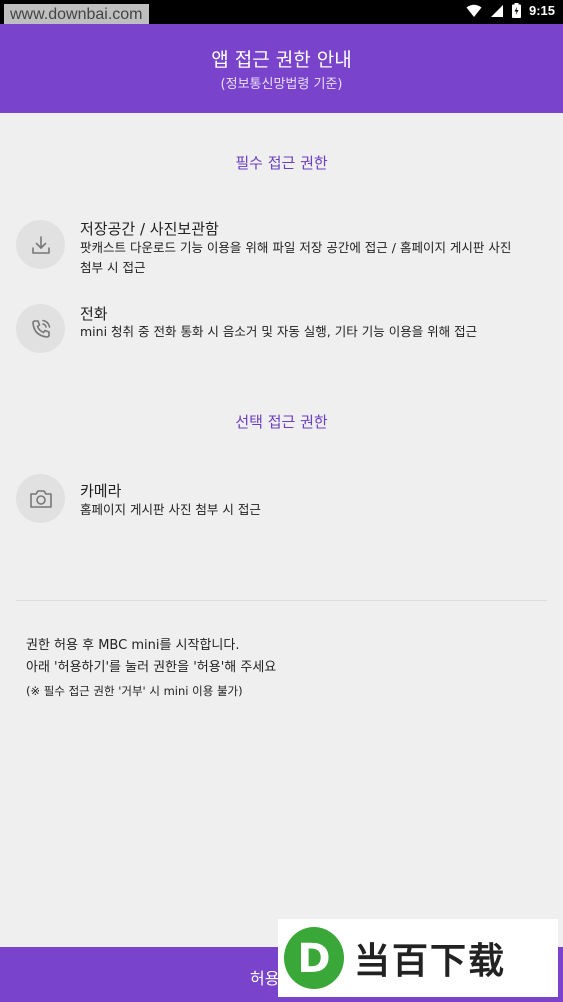 Image resolution: width=563 pixels, height=1002 pixels. What do you see at coordinates (94, 314) in the screenshot?
I see `permission-name: 전화` at bounding box center [94, 314].